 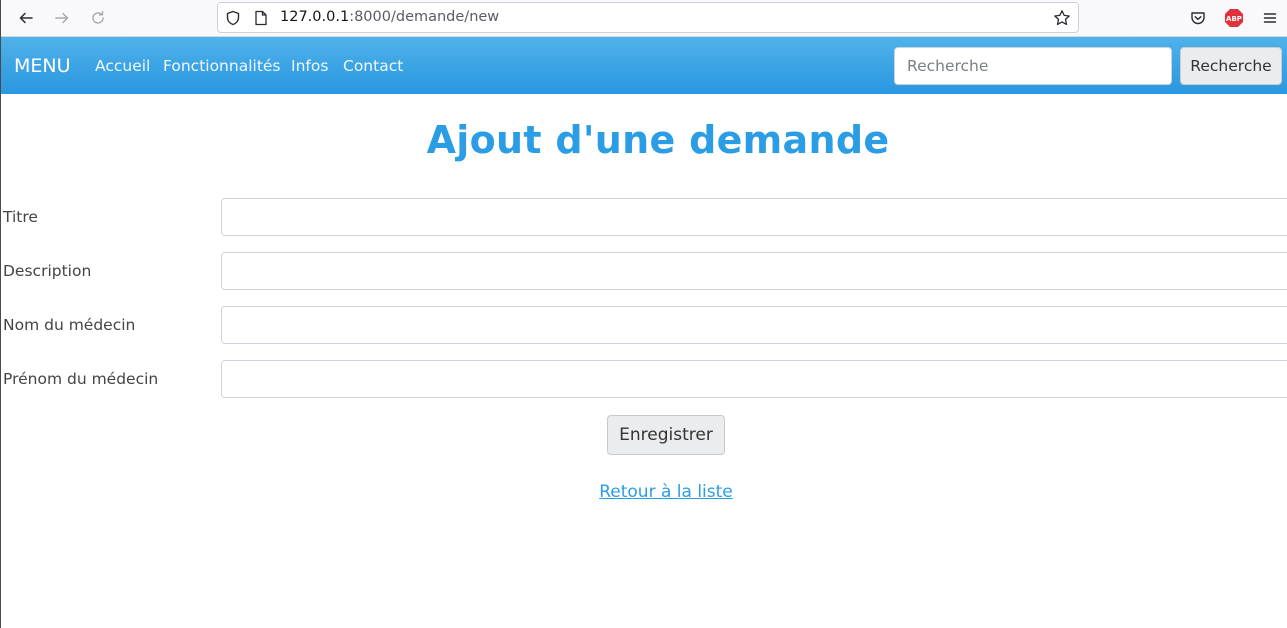 What do you see at coordinates (424, 17) in the screenshot?
I see `url-path: :8000/demande/new` at bounding box center [424, 17].